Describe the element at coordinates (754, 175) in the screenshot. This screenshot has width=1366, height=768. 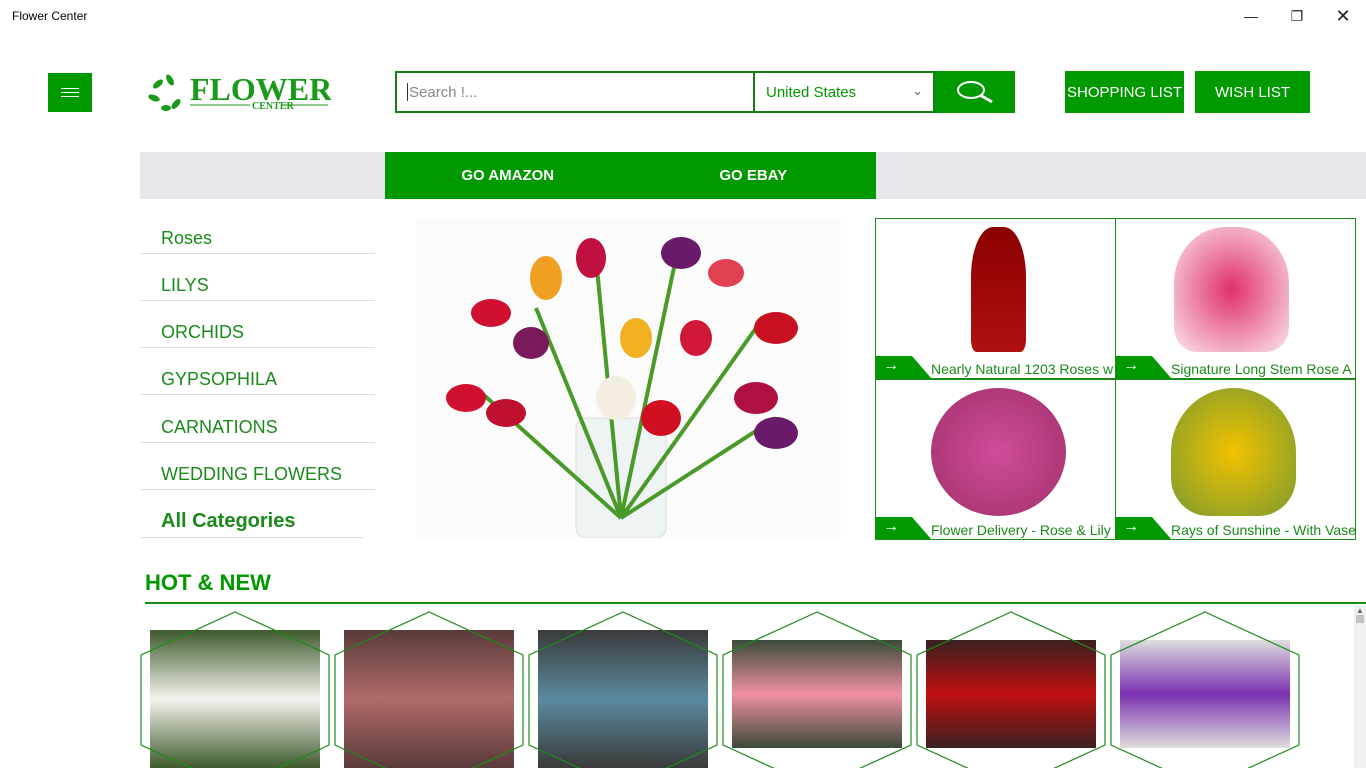
I see `tab-go-ebay: GO EBAY` at that location.